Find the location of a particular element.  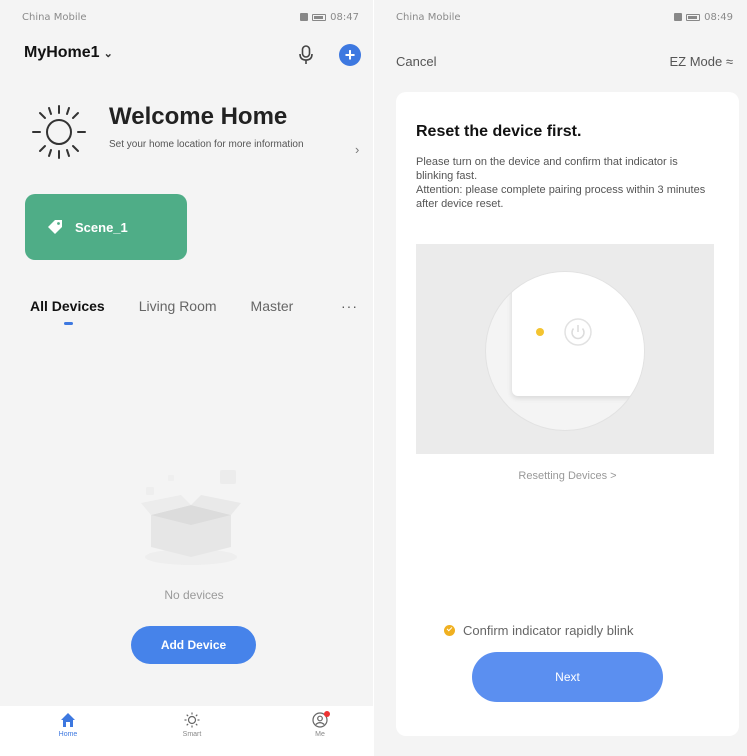

status-bar: China Mobile 08:49 is located at coordinates (560, 17).